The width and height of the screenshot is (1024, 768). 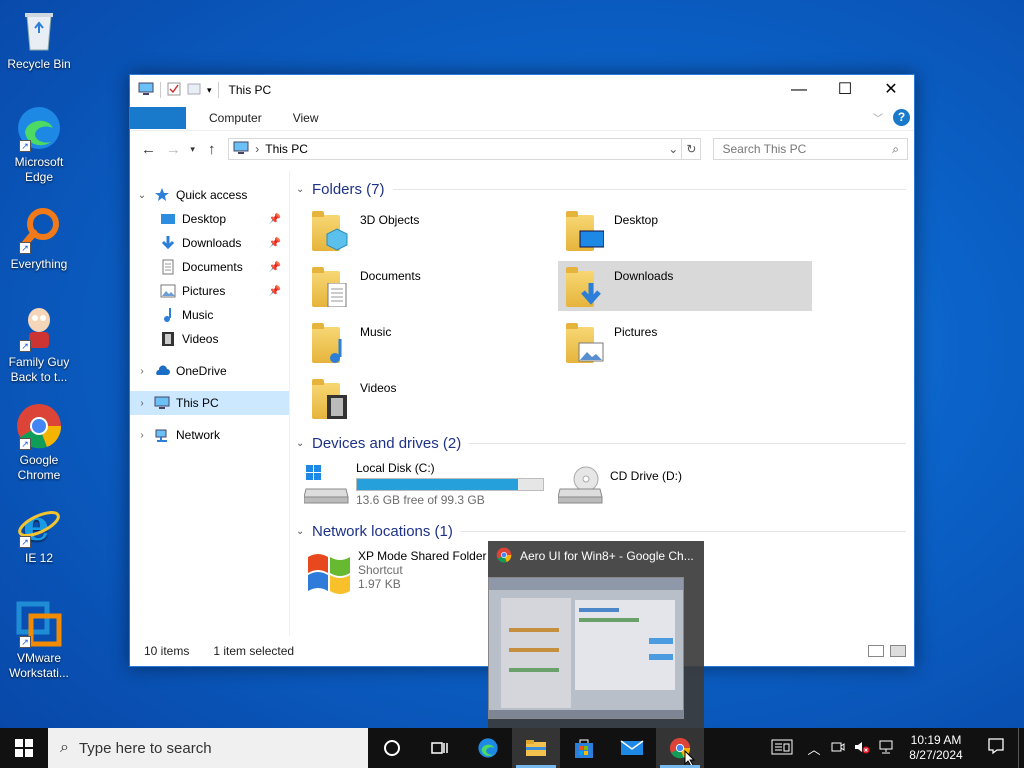 I want to click on nav-onedrive: › OneDrive, so click(x=209, y=371).